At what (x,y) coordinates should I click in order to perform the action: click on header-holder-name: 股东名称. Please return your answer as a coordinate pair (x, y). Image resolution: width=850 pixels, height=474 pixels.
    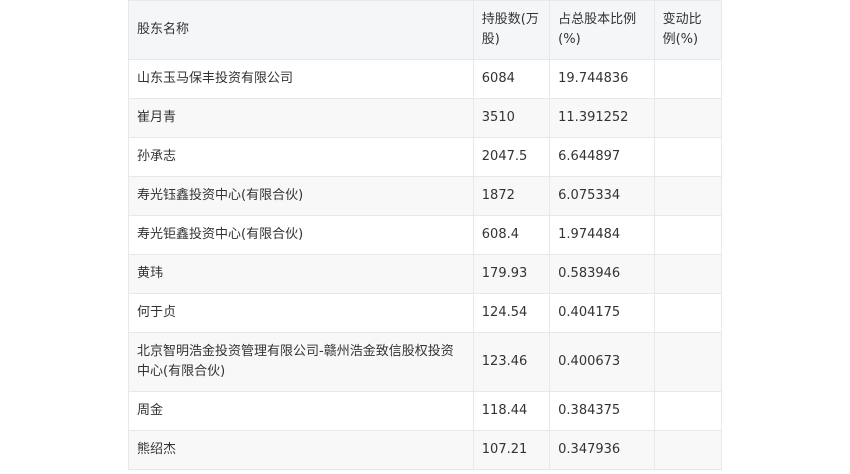
    Looking at the image, I should click on (301, 30).